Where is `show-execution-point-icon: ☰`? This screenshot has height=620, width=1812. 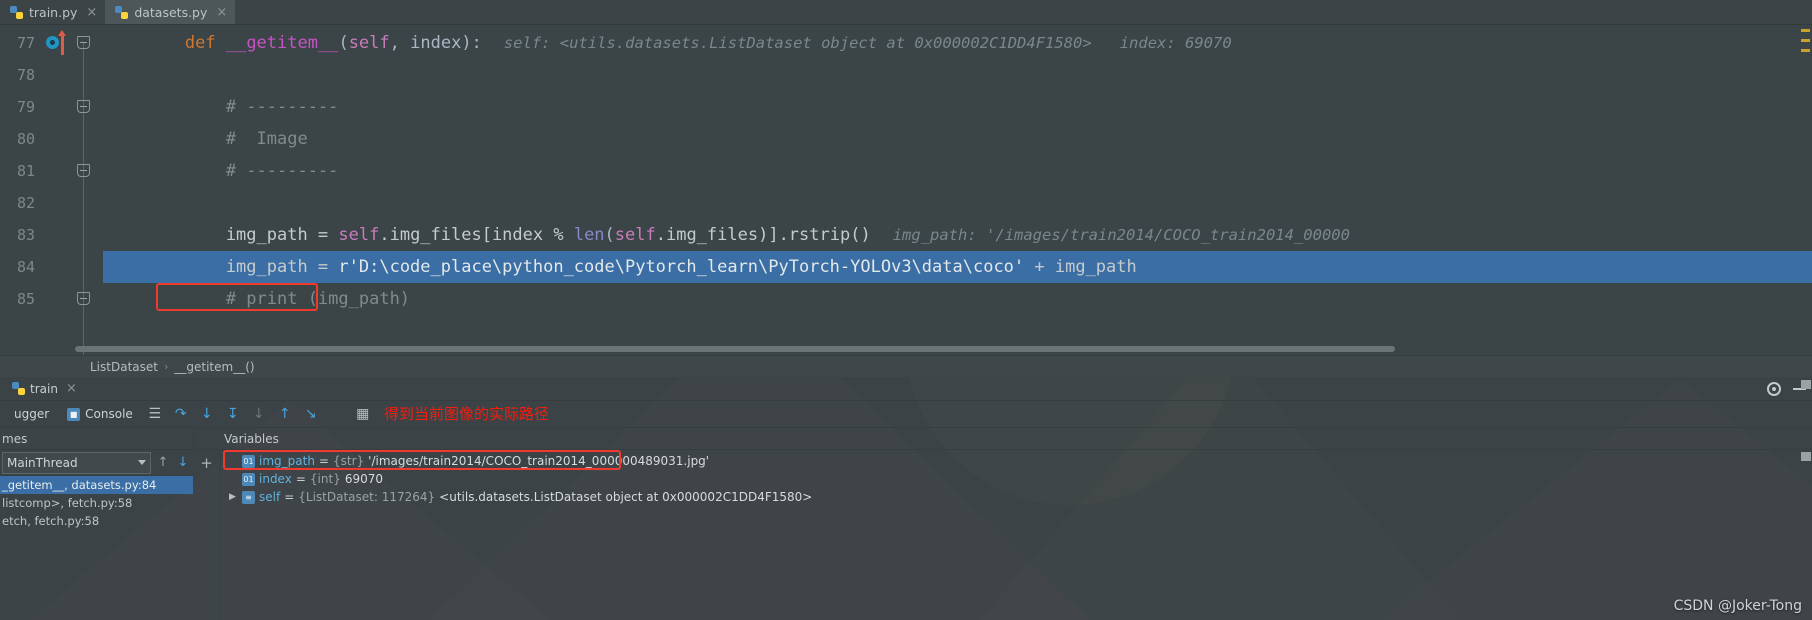 show-execution-point-icon: ☰ is located at coordinates (155, 414).